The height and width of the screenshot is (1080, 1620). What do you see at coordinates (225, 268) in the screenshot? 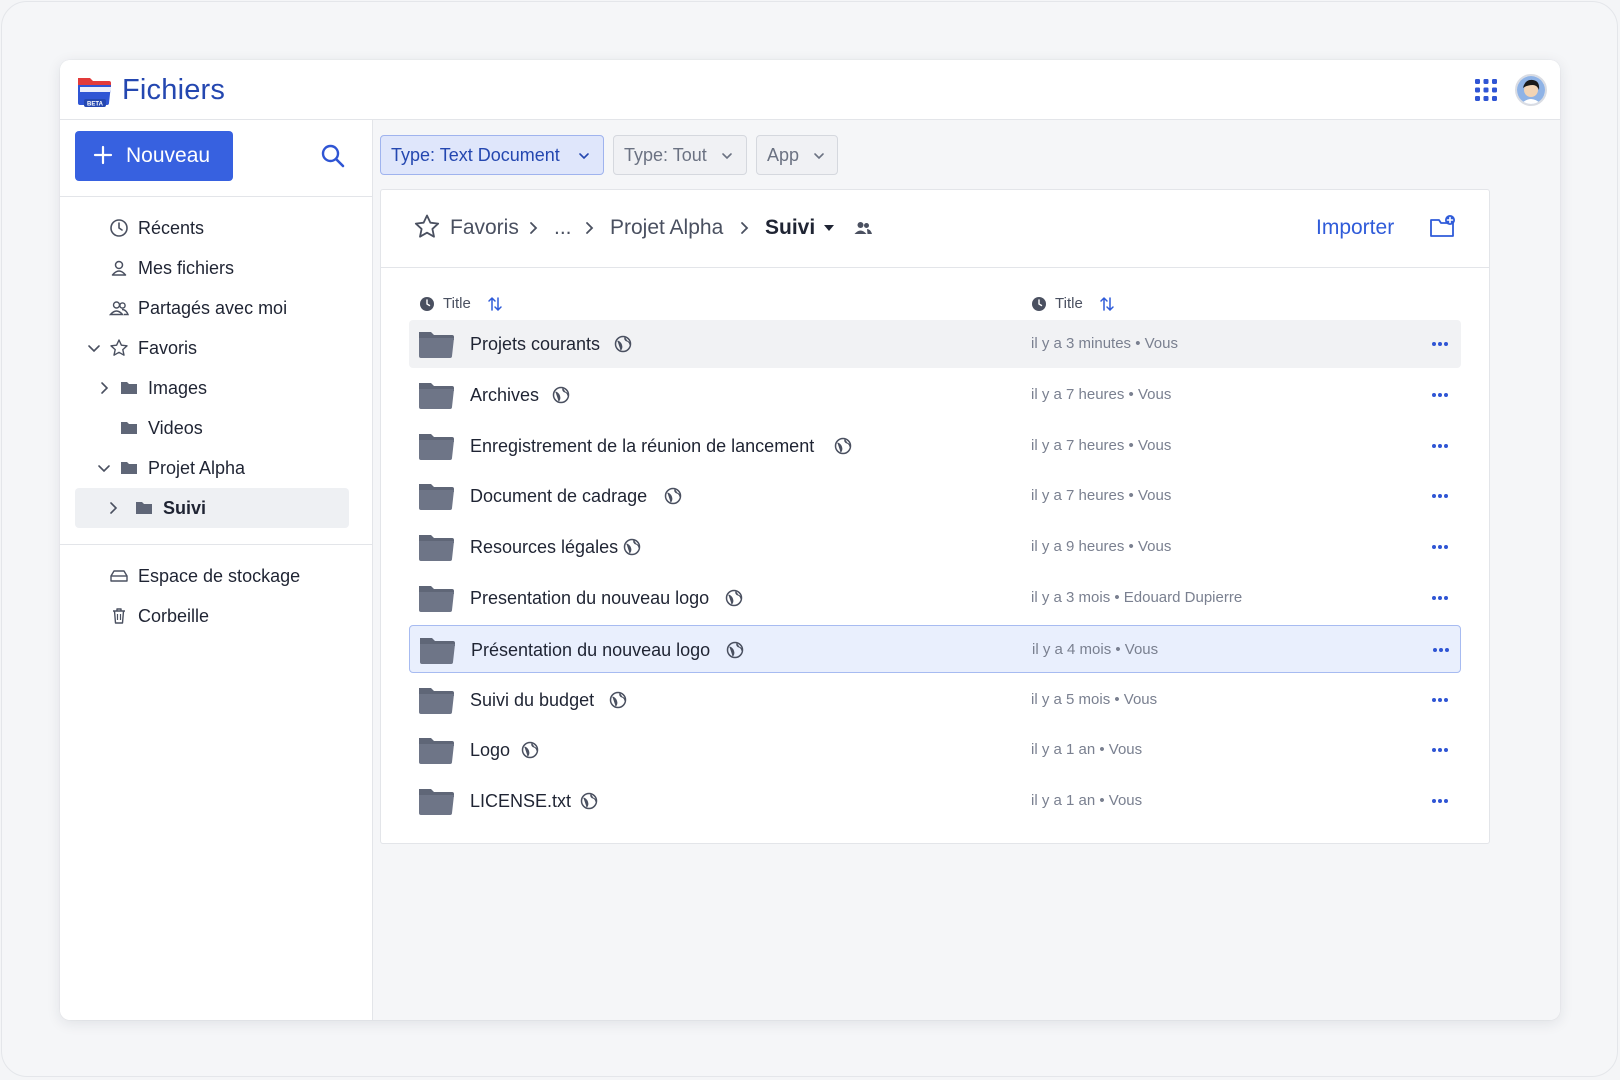
I see `sidebar-item-mes-fichiers: Mes fichiers` at bounding box center [225, 268].